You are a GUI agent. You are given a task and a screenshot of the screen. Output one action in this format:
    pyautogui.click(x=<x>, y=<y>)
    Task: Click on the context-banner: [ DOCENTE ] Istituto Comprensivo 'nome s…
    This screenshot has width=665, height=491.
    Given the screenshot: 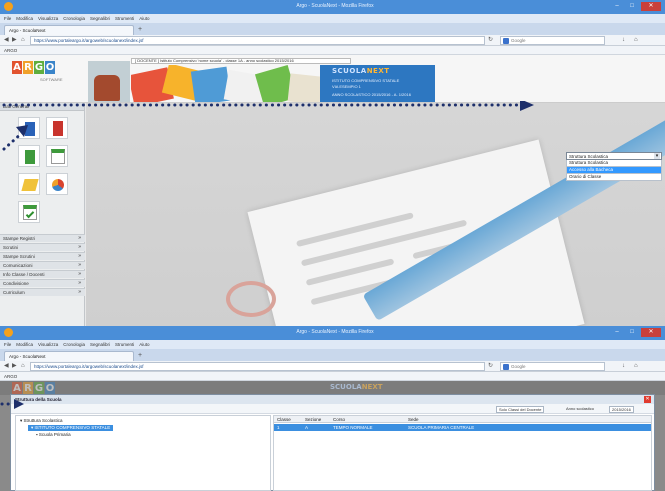 What is the action you would take?
    pyautogui.click(x=241, y=61)
    